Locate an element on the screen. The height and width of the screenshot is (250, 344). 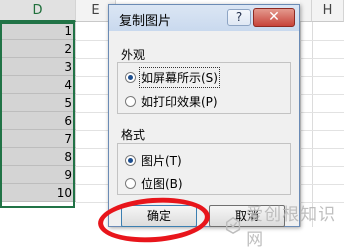
cell-d3: 3 is located at coordinates (38, 67).